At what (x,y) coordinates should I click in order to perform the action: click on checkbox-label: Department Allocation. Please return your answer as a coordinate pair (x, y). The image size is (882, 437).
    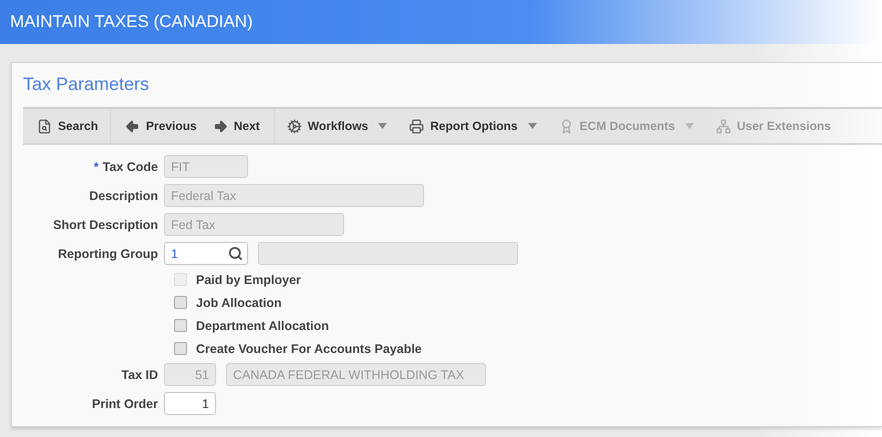
    Looking at the image, I should click on (262, 325).